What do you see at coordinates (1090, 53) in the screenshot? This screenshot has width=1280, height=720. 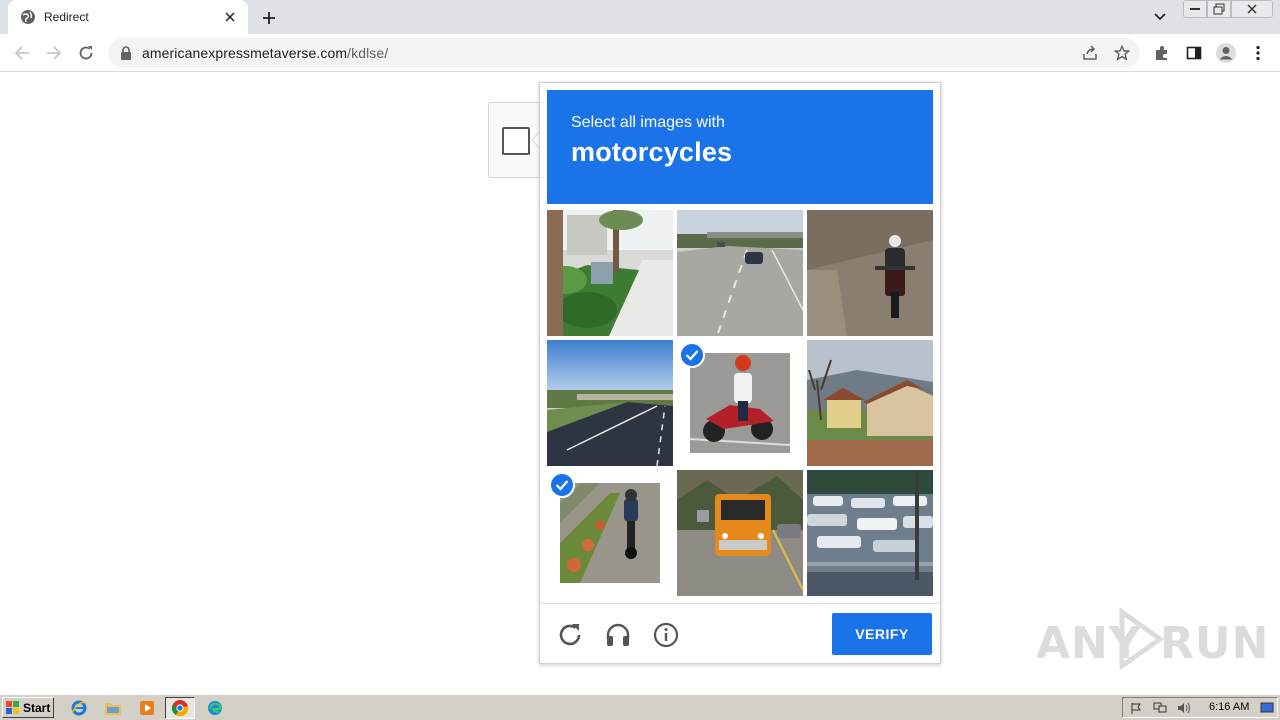 I see `share-icon` at bounding box center [1090, 53].